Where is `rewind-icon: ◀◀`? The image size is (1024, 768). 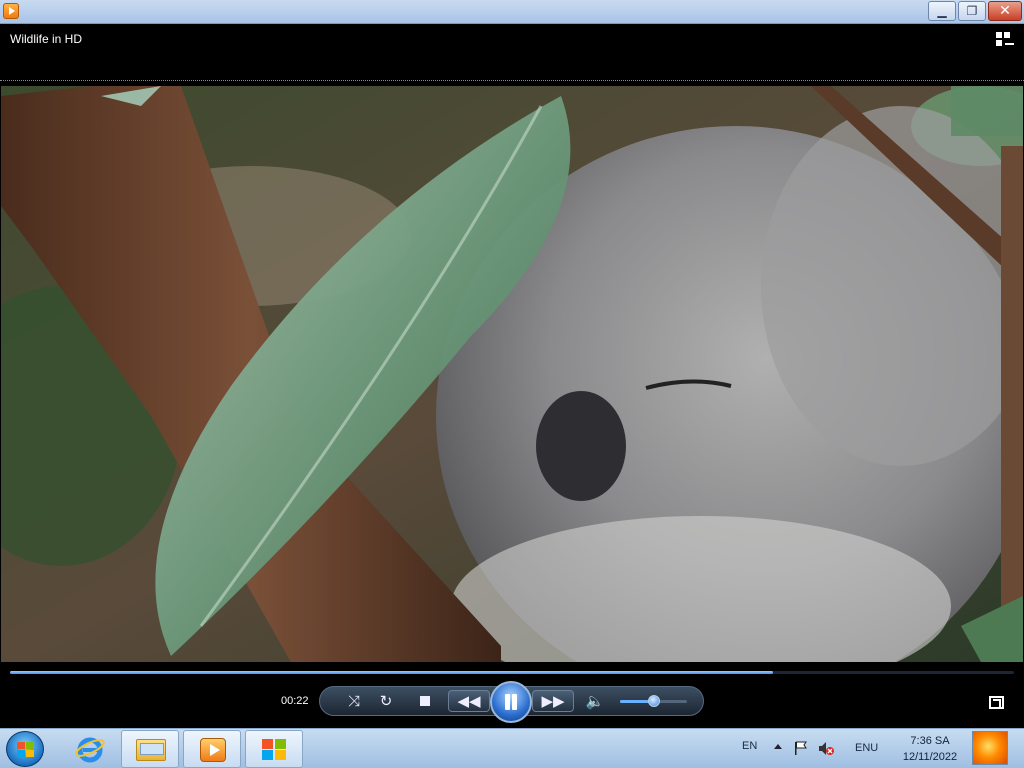 rewind-icon: ◀◀ is located at coordinates (469, 701).